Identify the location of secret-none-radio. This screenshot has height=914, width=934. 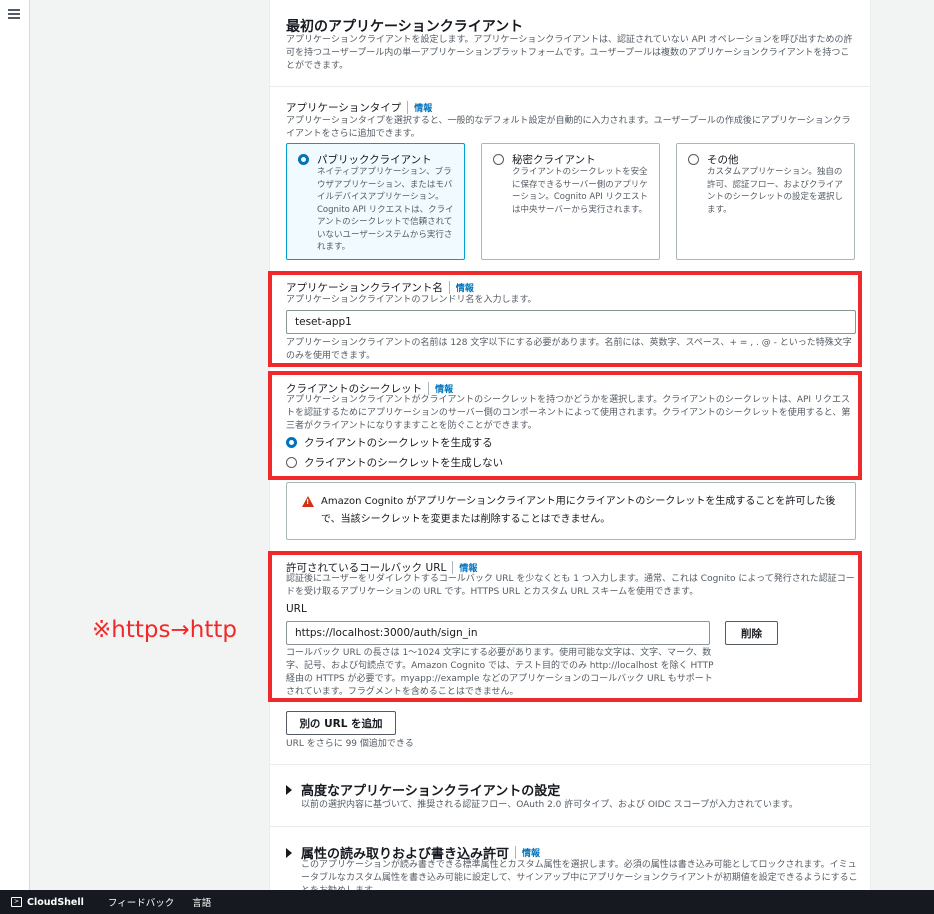
(291, 462).